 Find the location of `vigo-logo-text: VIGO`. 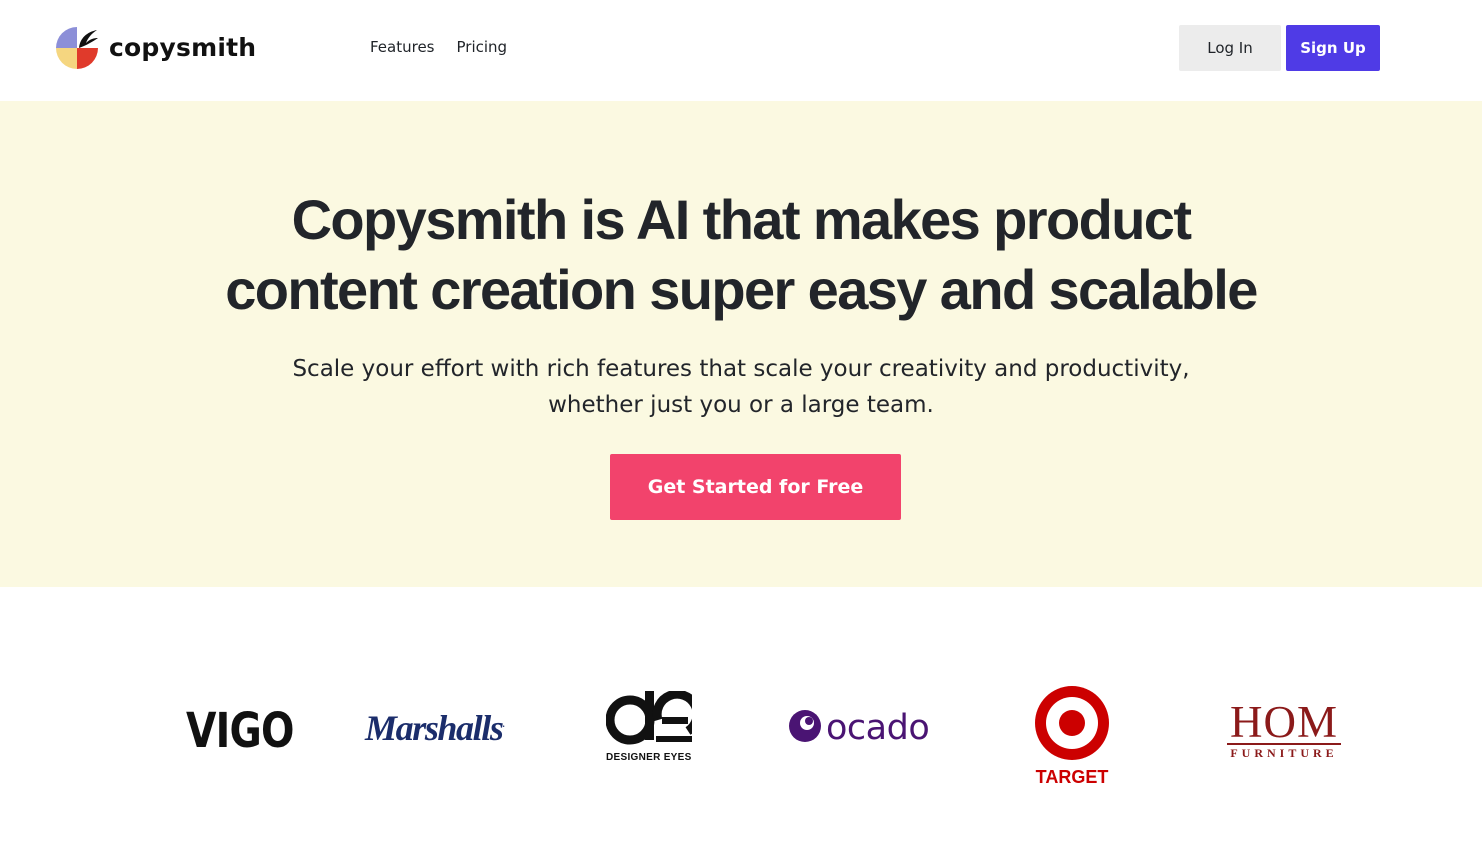

vigo-logo-text: VIGO is located at coordinates (240, 731).